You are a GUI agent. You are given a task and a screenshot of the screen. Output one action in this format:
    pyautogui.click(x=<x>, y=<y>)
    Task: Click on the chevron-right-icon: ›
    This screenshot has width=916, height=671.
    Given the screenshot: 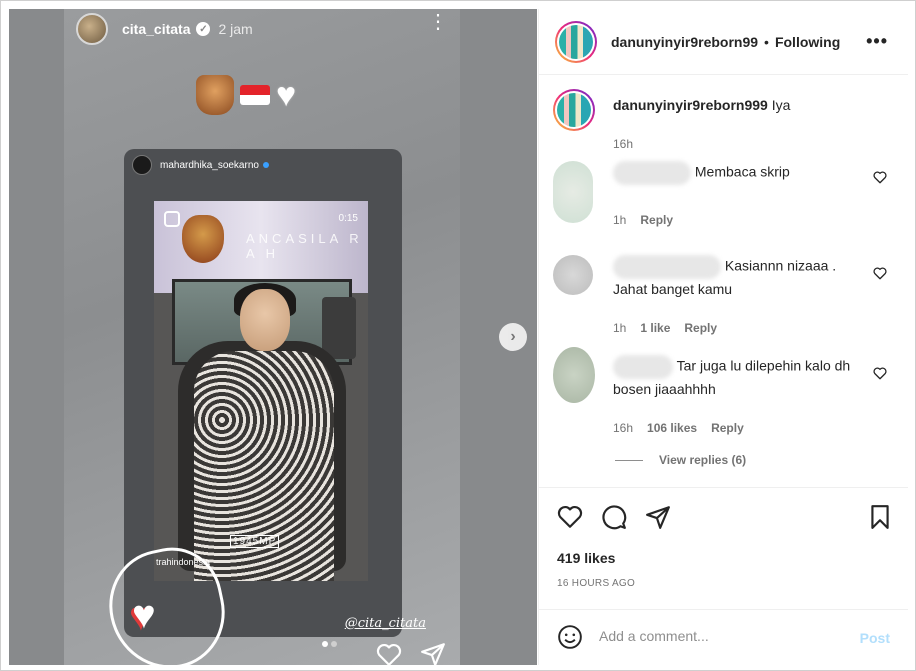 What is the action you would take?
    pyautogui.click(x=513, y=336)
    